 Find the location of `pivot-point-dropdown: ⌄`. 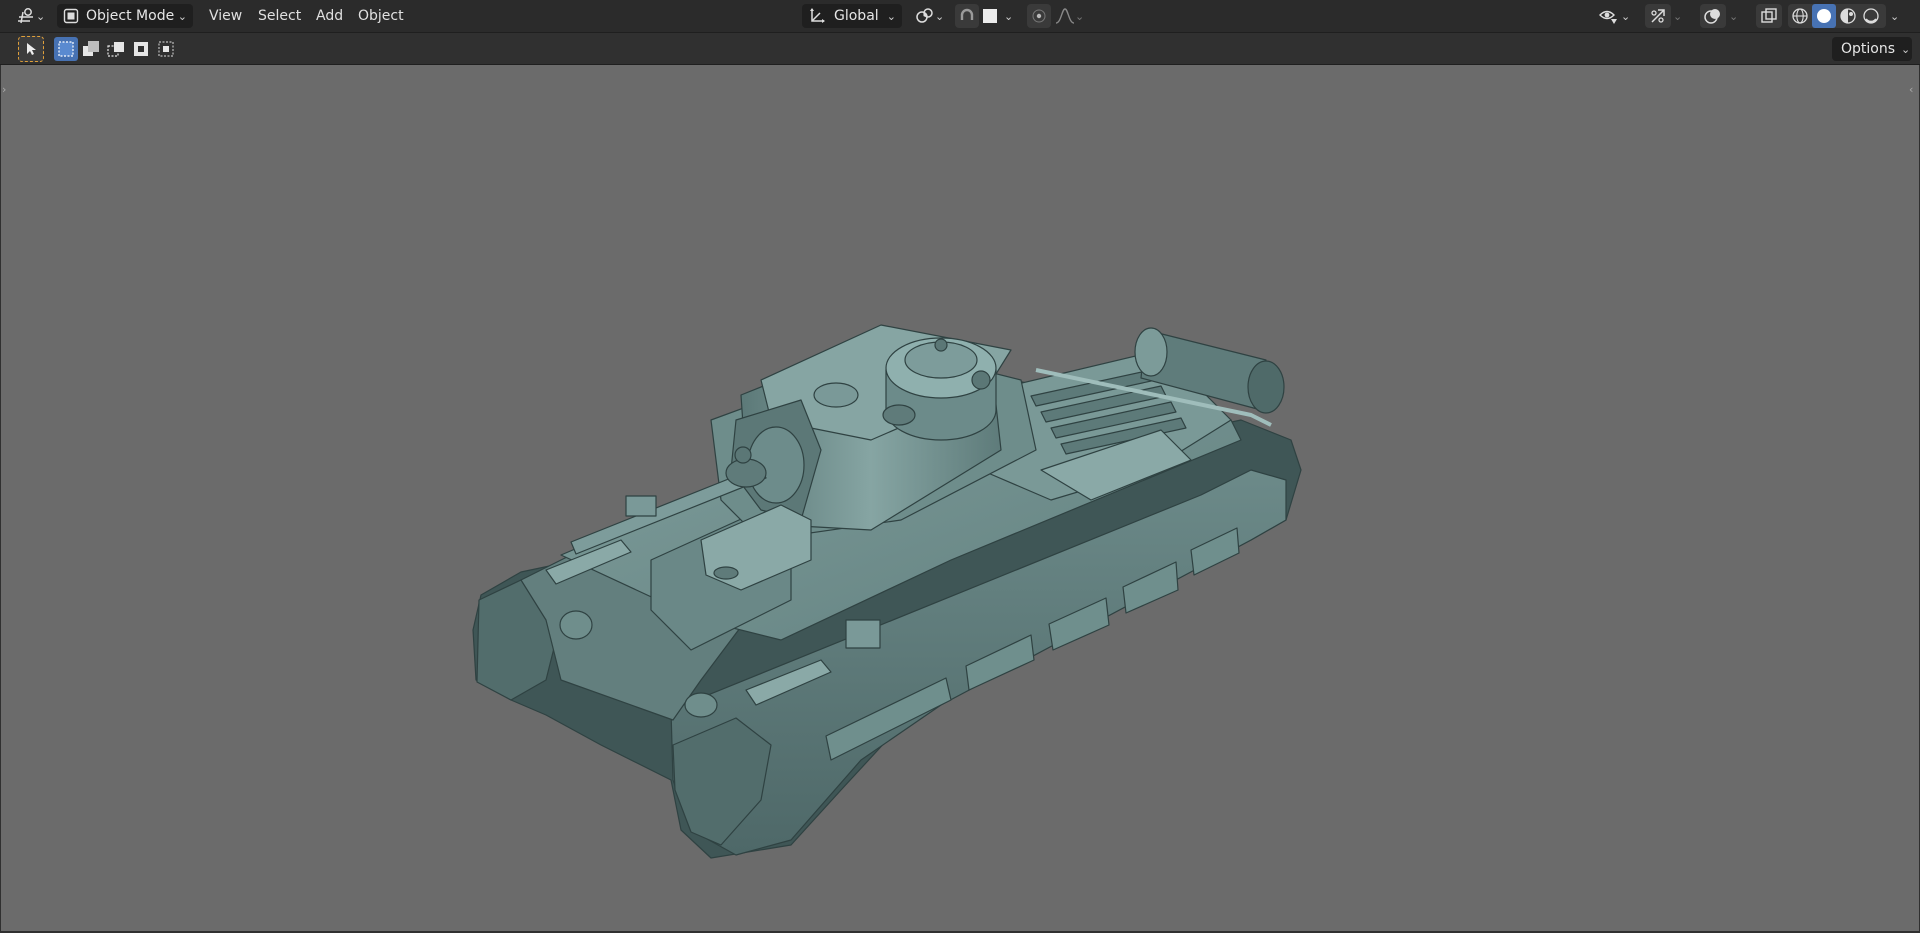

pivot-point-dropdown: ⌄ is located at coordinates (930, 16).